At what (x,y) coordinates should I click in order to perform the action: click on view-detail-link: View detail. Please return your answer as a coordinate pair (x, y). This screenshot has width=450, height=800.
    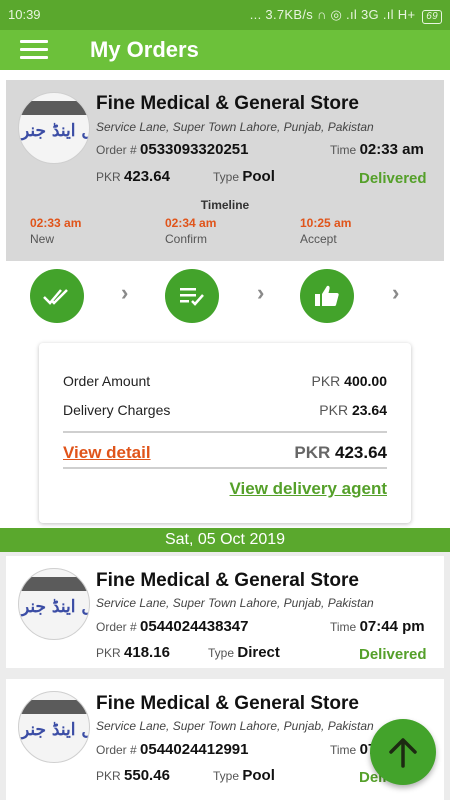
    Looking at the image, I should click on (107, 453).